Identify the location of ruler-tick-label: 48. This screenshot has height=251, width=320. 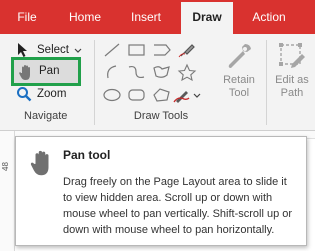
(5, 166).